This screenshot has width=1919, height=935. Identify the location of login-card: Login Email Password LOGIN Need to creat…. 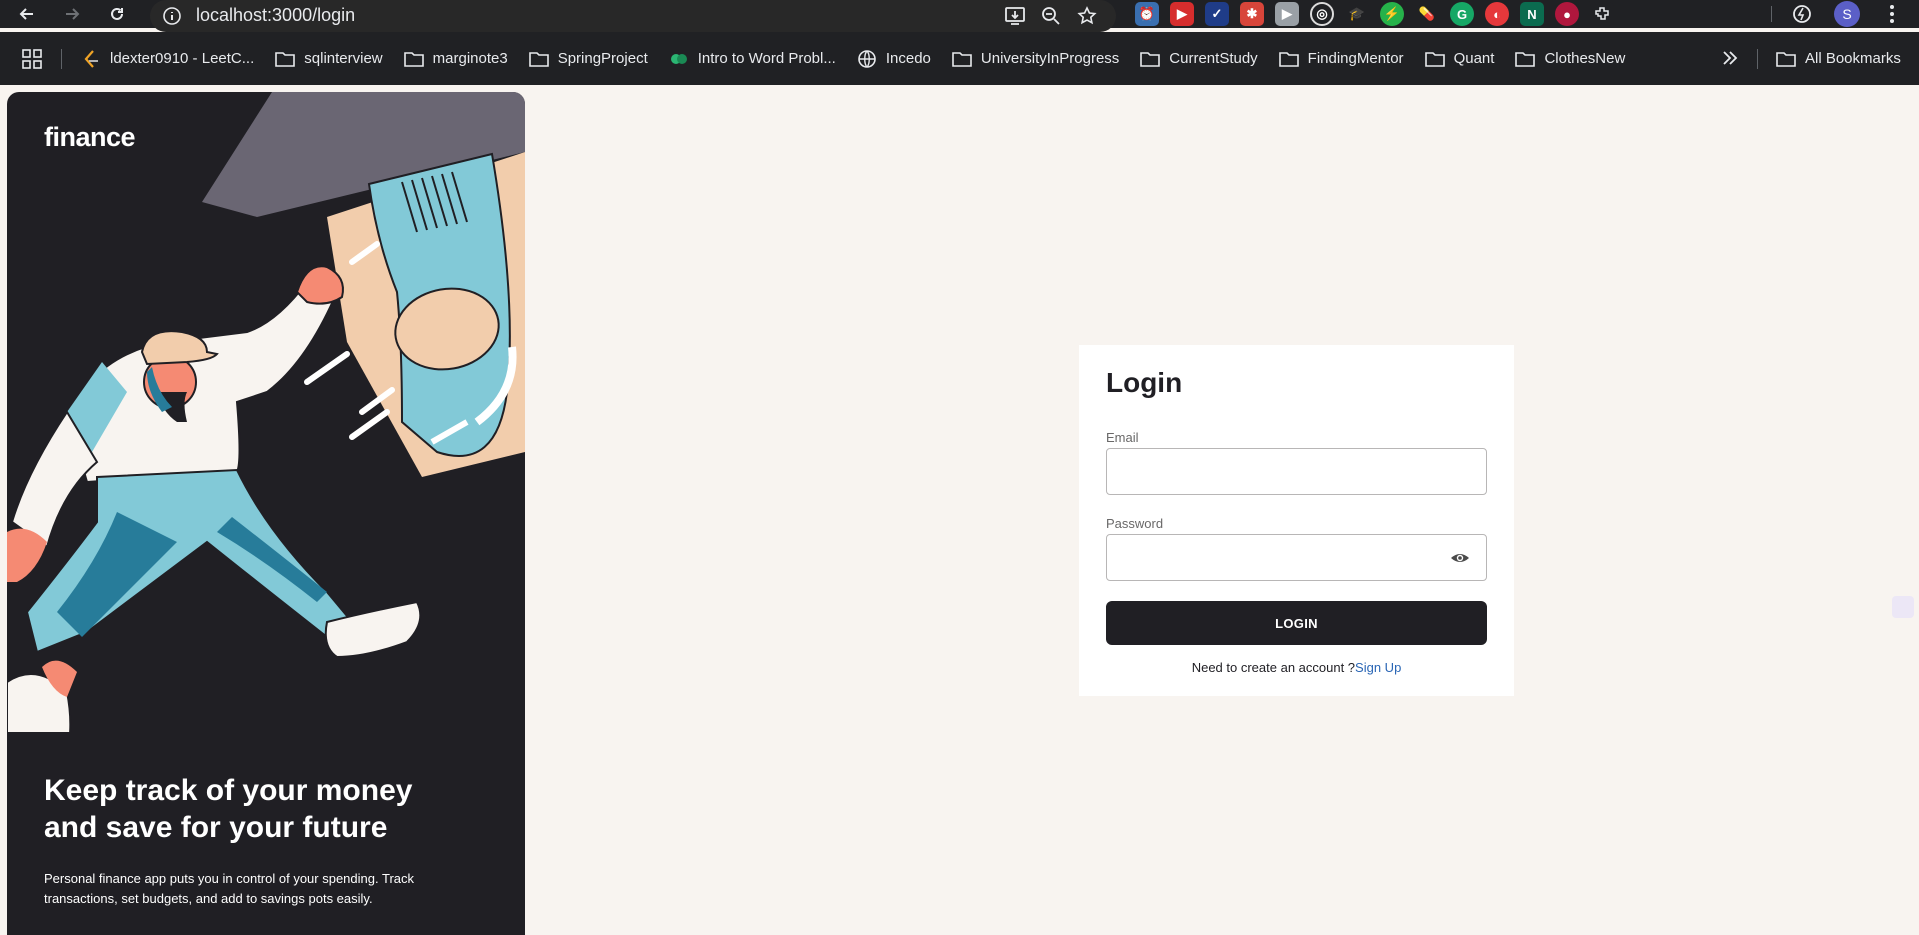
(1296, 520).